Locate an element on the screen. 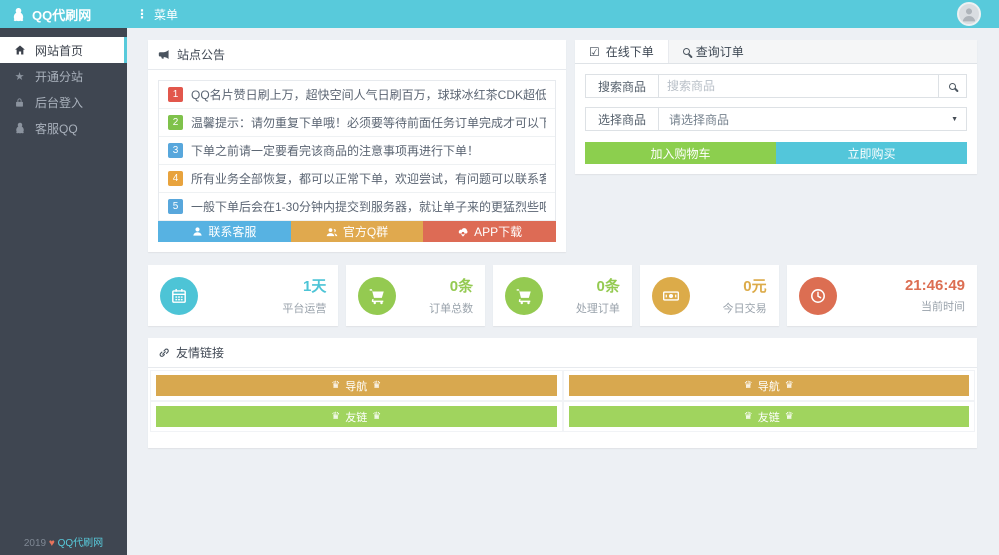 The height and width of the screenshot is (555, 999). announcement-item: 1 QQ名片赞日刷上万，超快空间人气日刷百万，球球冰红茶CDK超低价销售 is located at coordinates (357, 95).